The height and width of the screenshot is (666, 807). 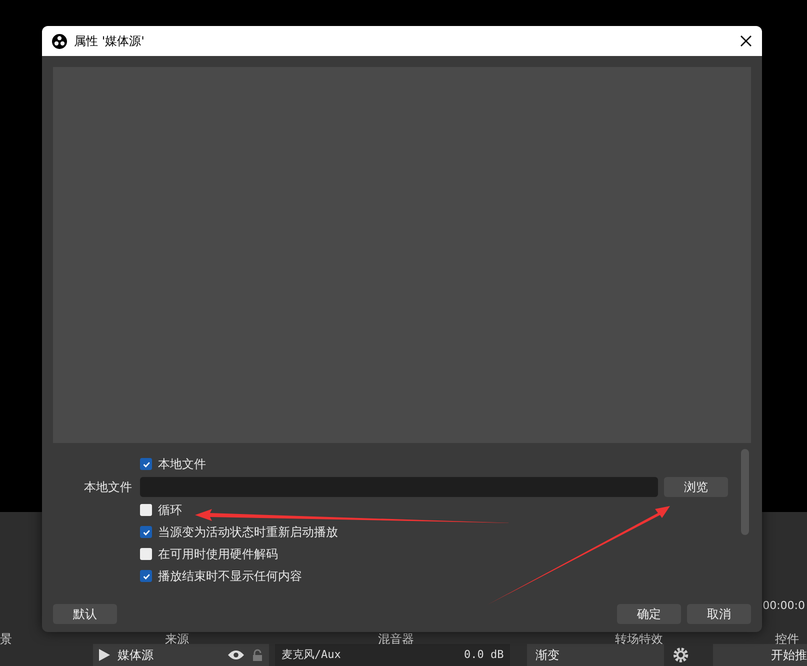 What do you see at coordinates (59, 41) in the screenshot?
I see `logo-icon` at bounding box center [59, 41].